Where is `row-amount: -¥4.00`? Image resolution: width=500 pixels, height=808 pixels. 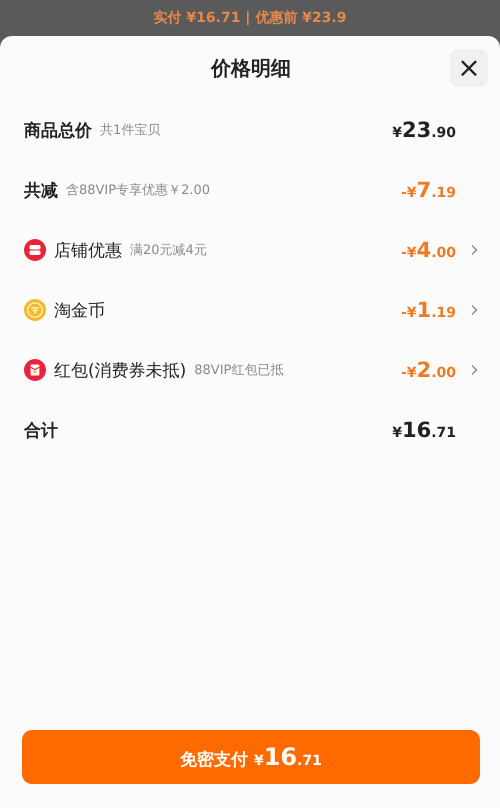 row-amount: -¥4.00 is located at coordinates (428, 250).